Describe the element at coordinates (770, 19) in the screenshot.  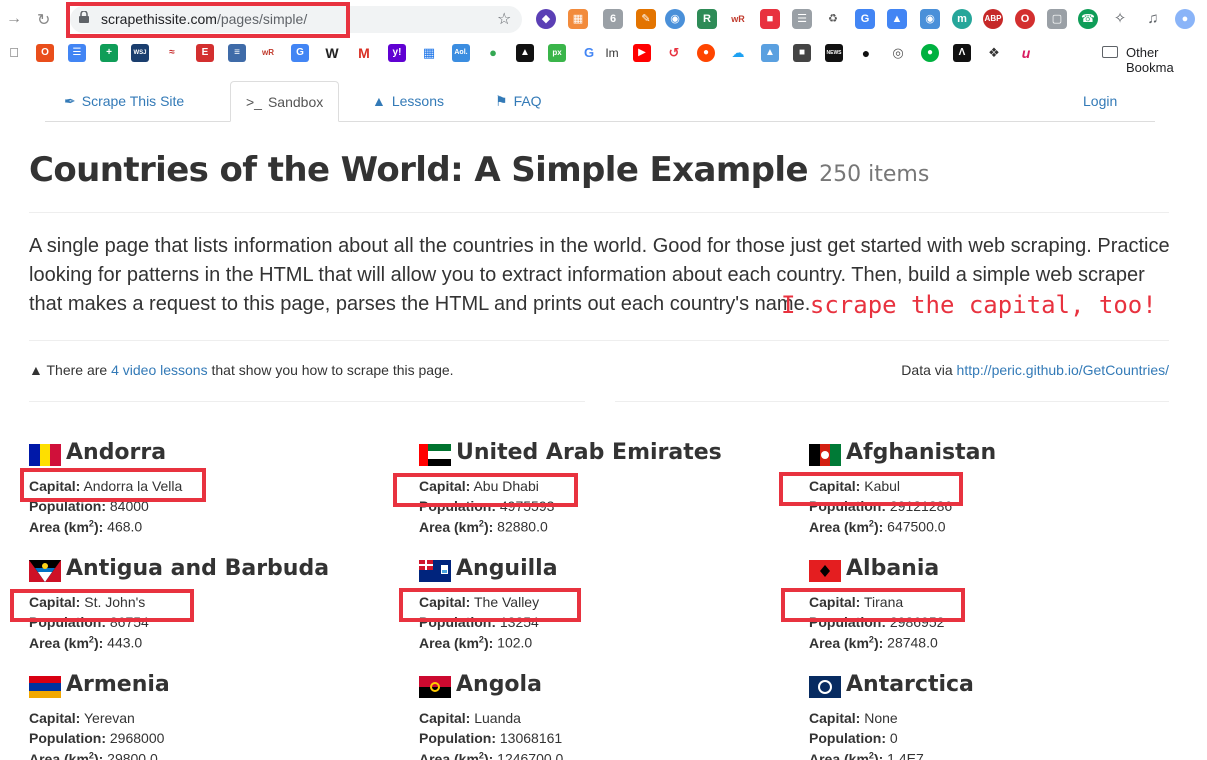
I see `extension-icon: ■` at that location.